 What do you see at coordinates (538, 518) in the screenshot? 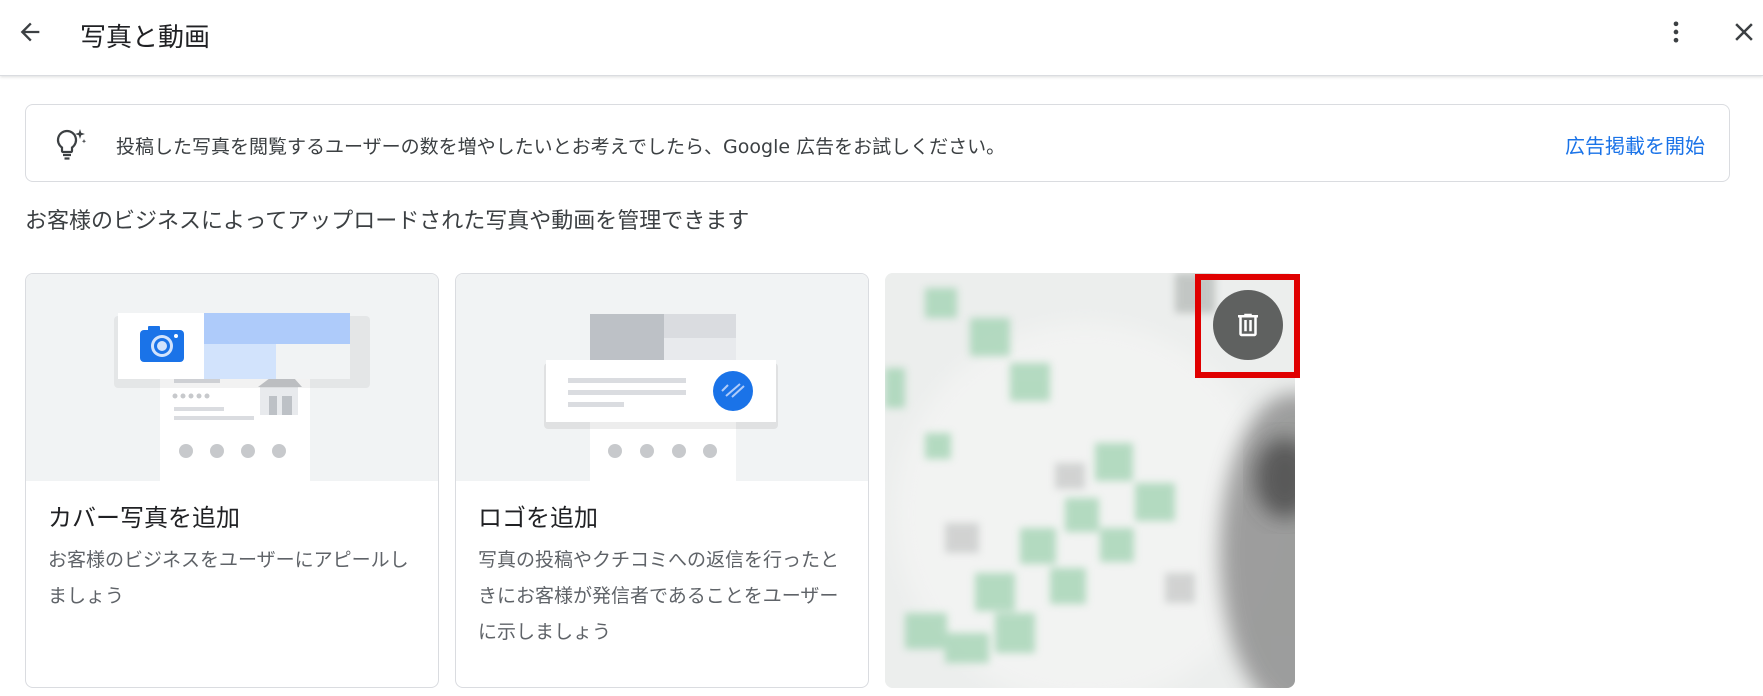
I see `card-title: ロゴを追加` at bounding box center [538, 518].